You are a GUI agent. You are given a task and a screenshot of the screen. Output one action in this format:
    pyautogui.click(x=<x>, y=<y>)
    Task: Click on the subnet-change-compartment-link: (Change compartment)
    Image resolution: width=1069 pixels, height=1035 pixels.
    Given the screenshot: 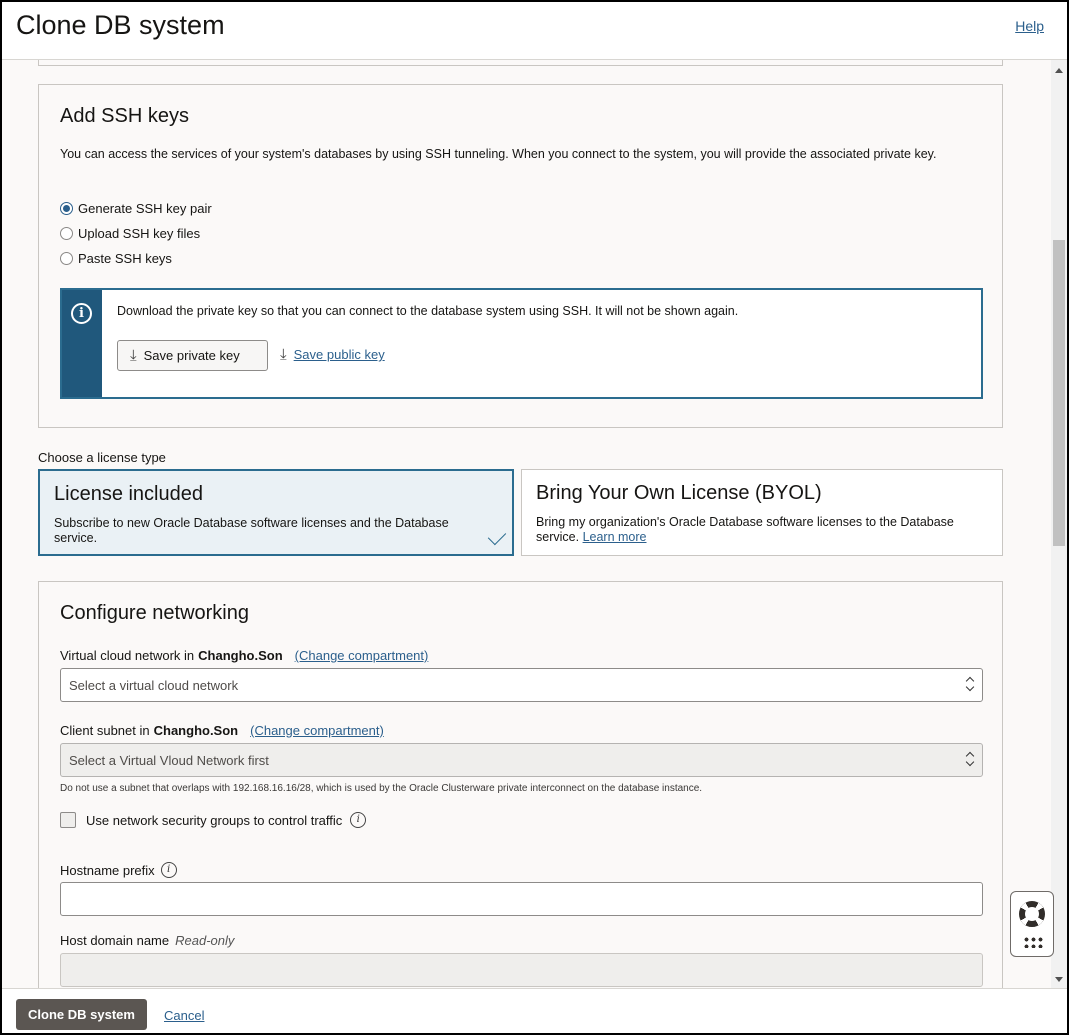 What is the action you would take?
    pyautogui.click(x=317, y=730)
    